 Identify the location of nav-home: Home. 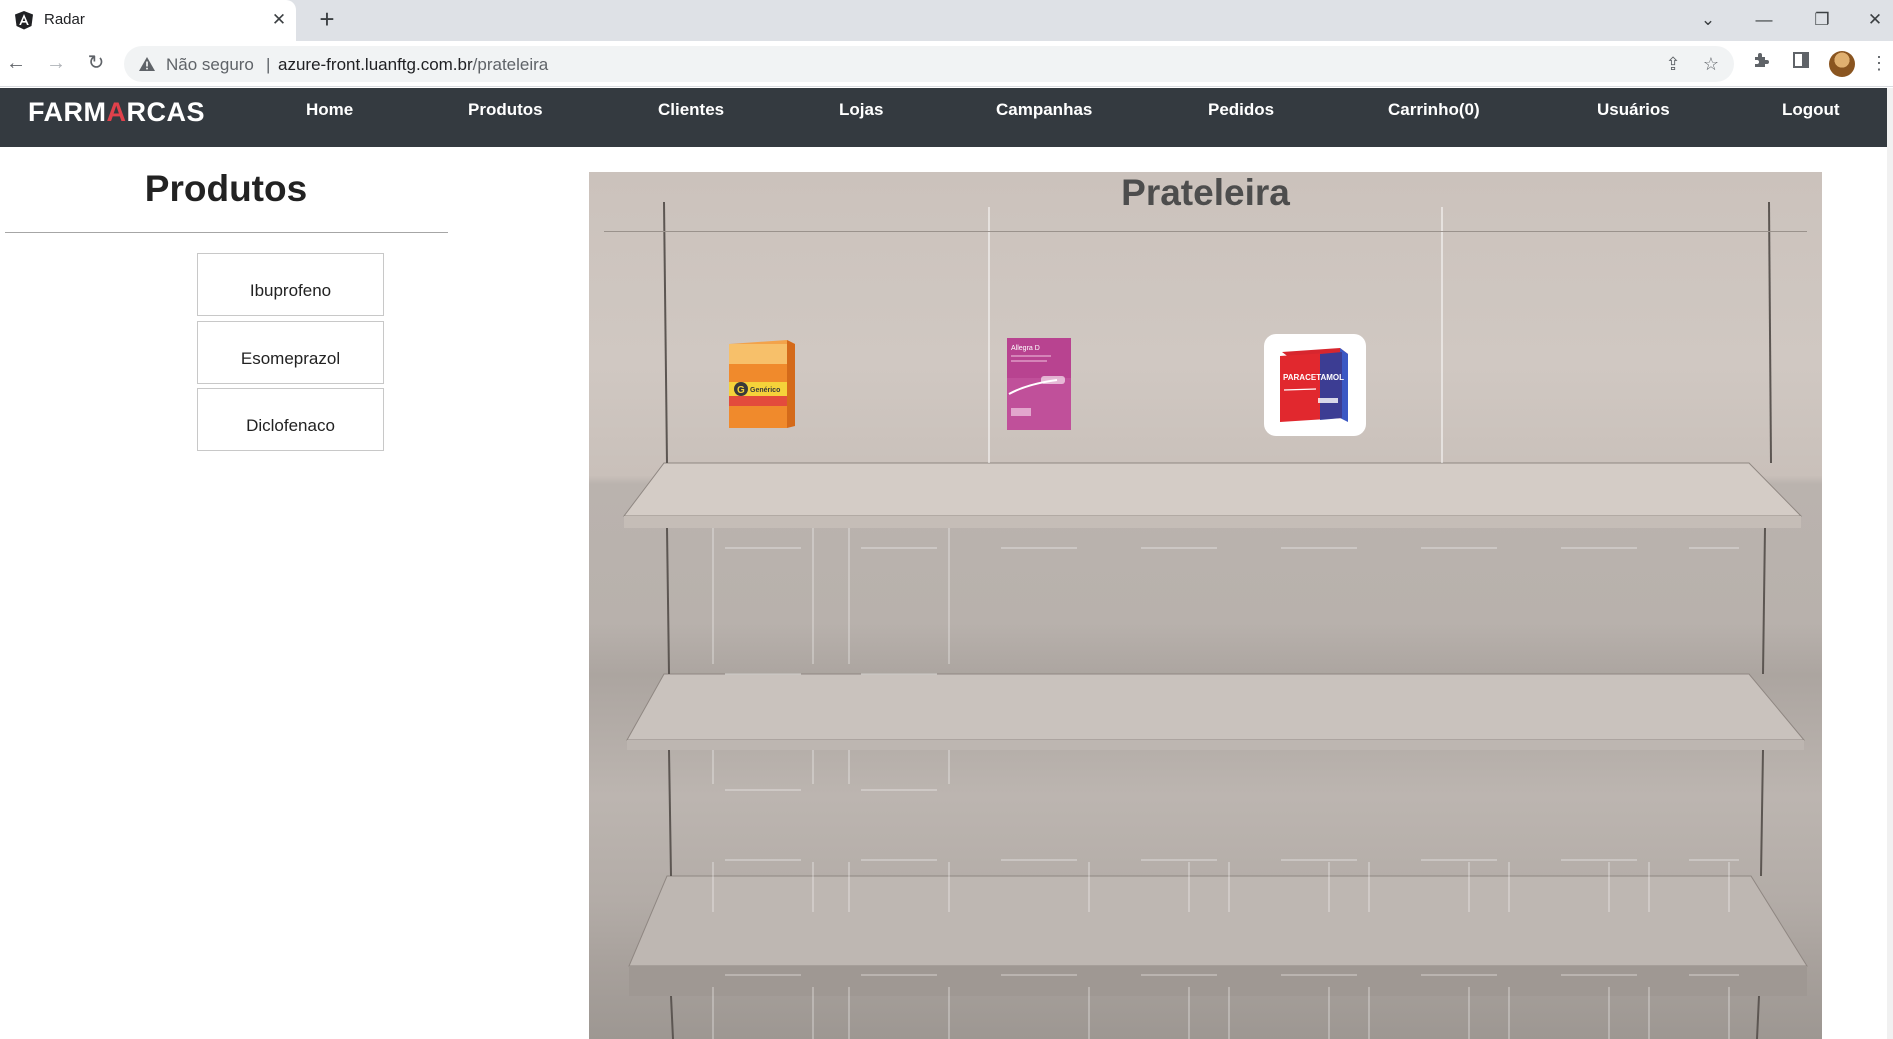
(329, 110).